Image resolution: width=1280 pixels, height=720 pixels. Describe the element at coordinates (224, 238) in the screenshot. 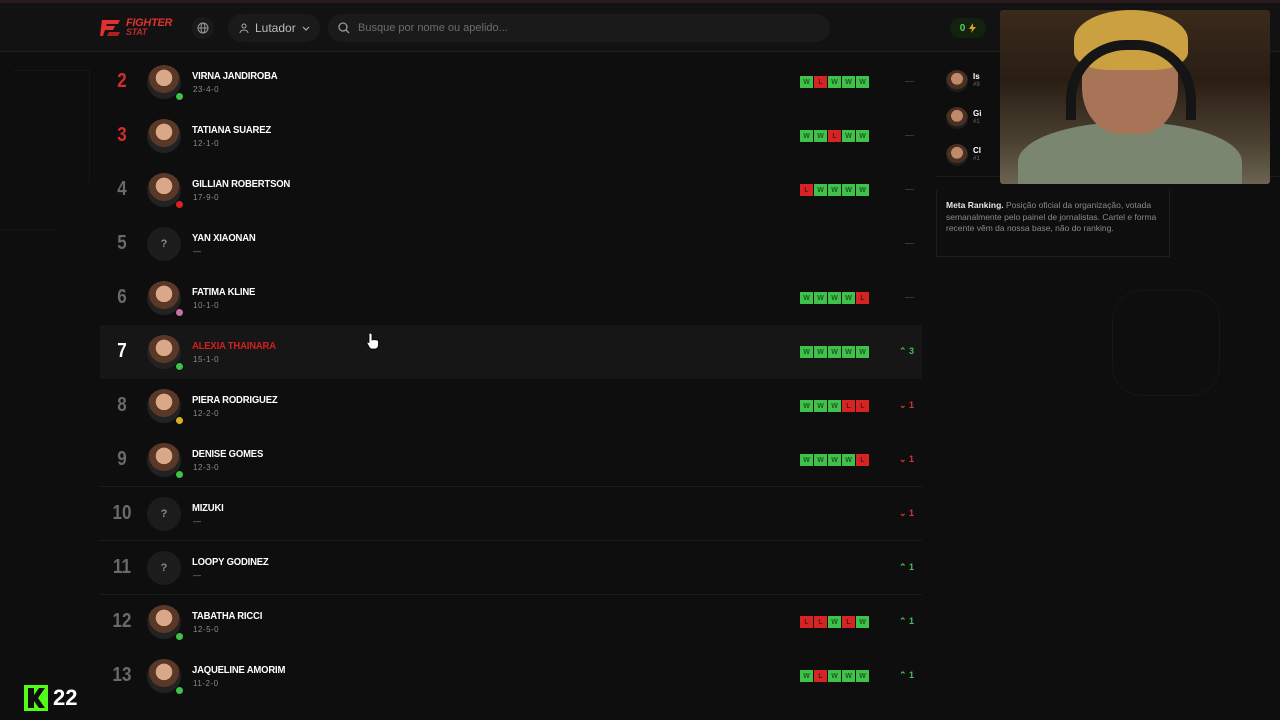

I see `fighter-name: YAN XIAONAN` at that location.